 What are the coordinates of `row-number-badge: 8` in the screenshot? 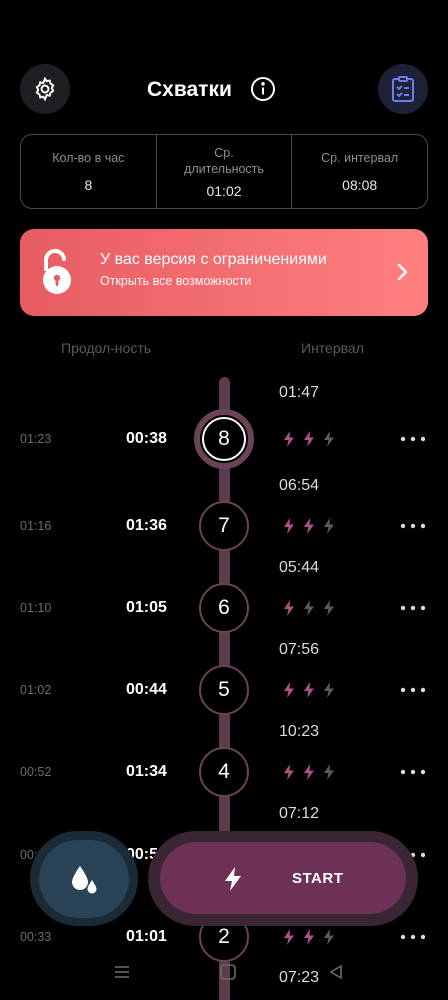 It's located at (224, 439).